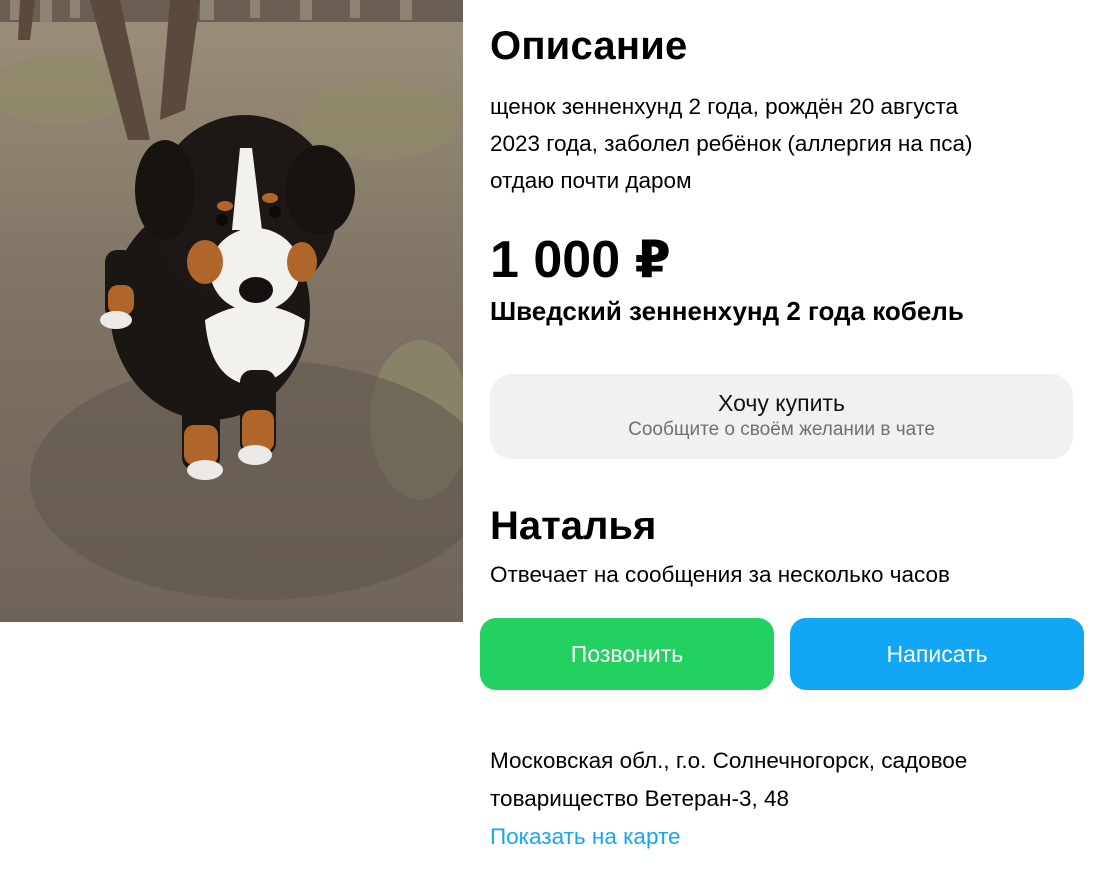 Image resolution: width=1100 pixels, height=885 pixels. I want to click on listing-title: Шведский зенненхунд 2 года кобель, so click(727, 311).